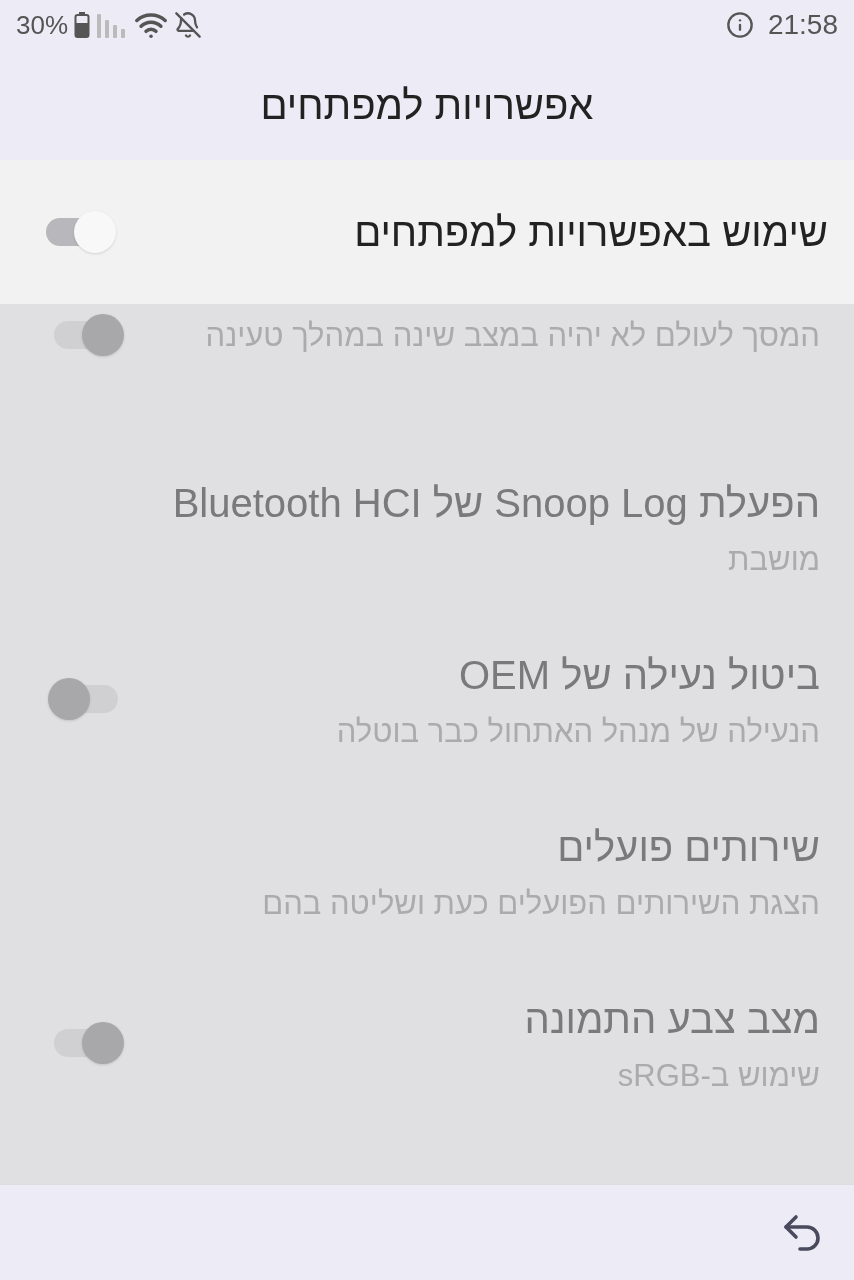 The image size is (854, 1280). I want to click on setting-title: הפעלת Snoop Log של Bluetooth HCI, so click(496, 503).